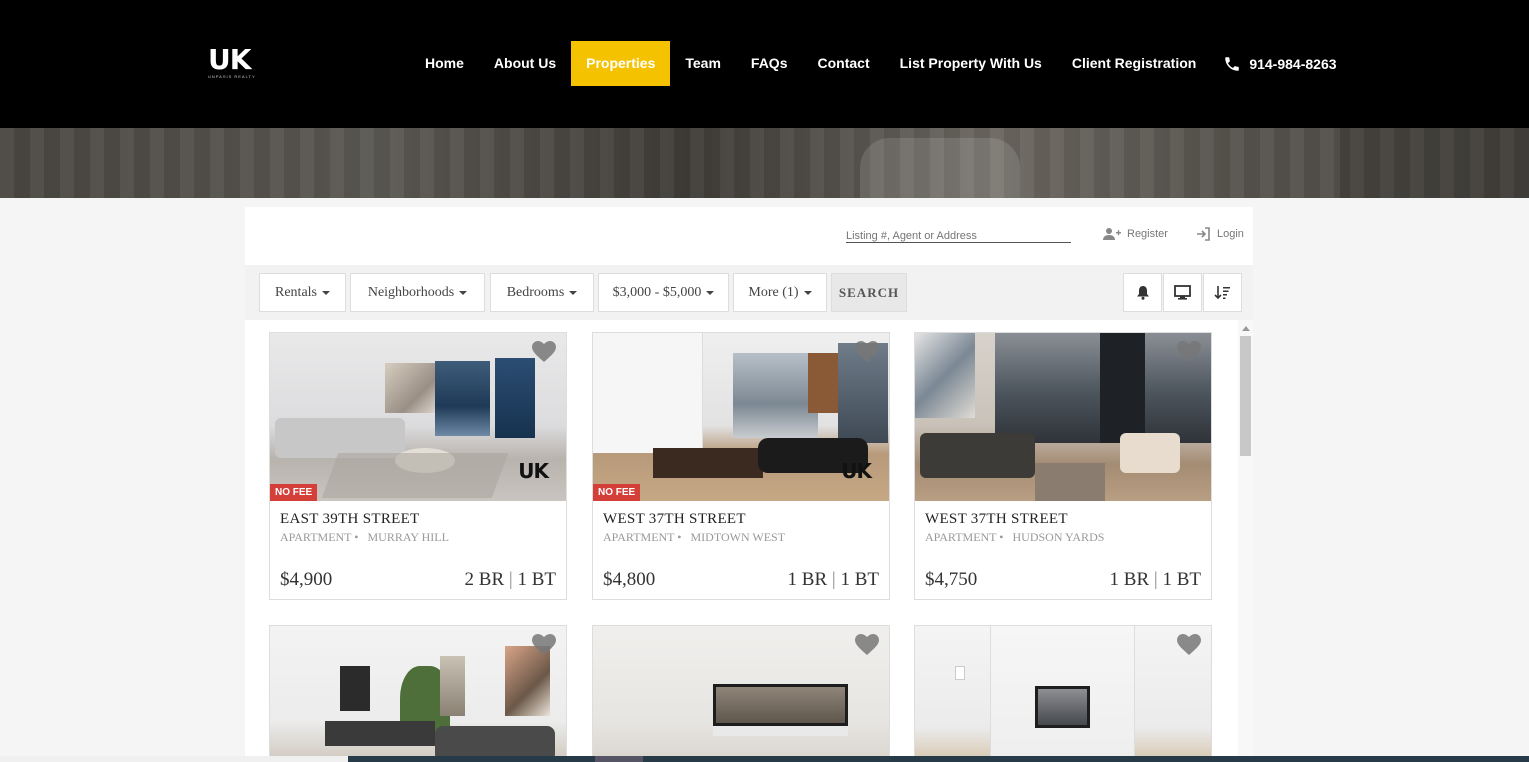  What do you see at coordinates (1245, 541) in the screenshot?
I see `listings-scrollbar` at bounding box center [1245, 541].